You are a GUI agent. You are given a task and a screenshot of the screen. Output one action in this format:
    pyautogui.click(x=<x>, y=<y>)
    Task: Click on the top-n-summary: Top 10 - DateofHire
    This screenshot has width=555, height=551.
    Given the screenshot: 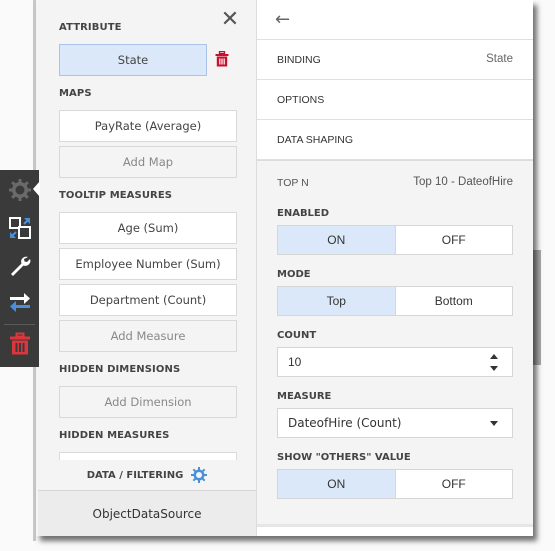 What is the action you would take?
    pyautogui.click(x=463, y=182)
    